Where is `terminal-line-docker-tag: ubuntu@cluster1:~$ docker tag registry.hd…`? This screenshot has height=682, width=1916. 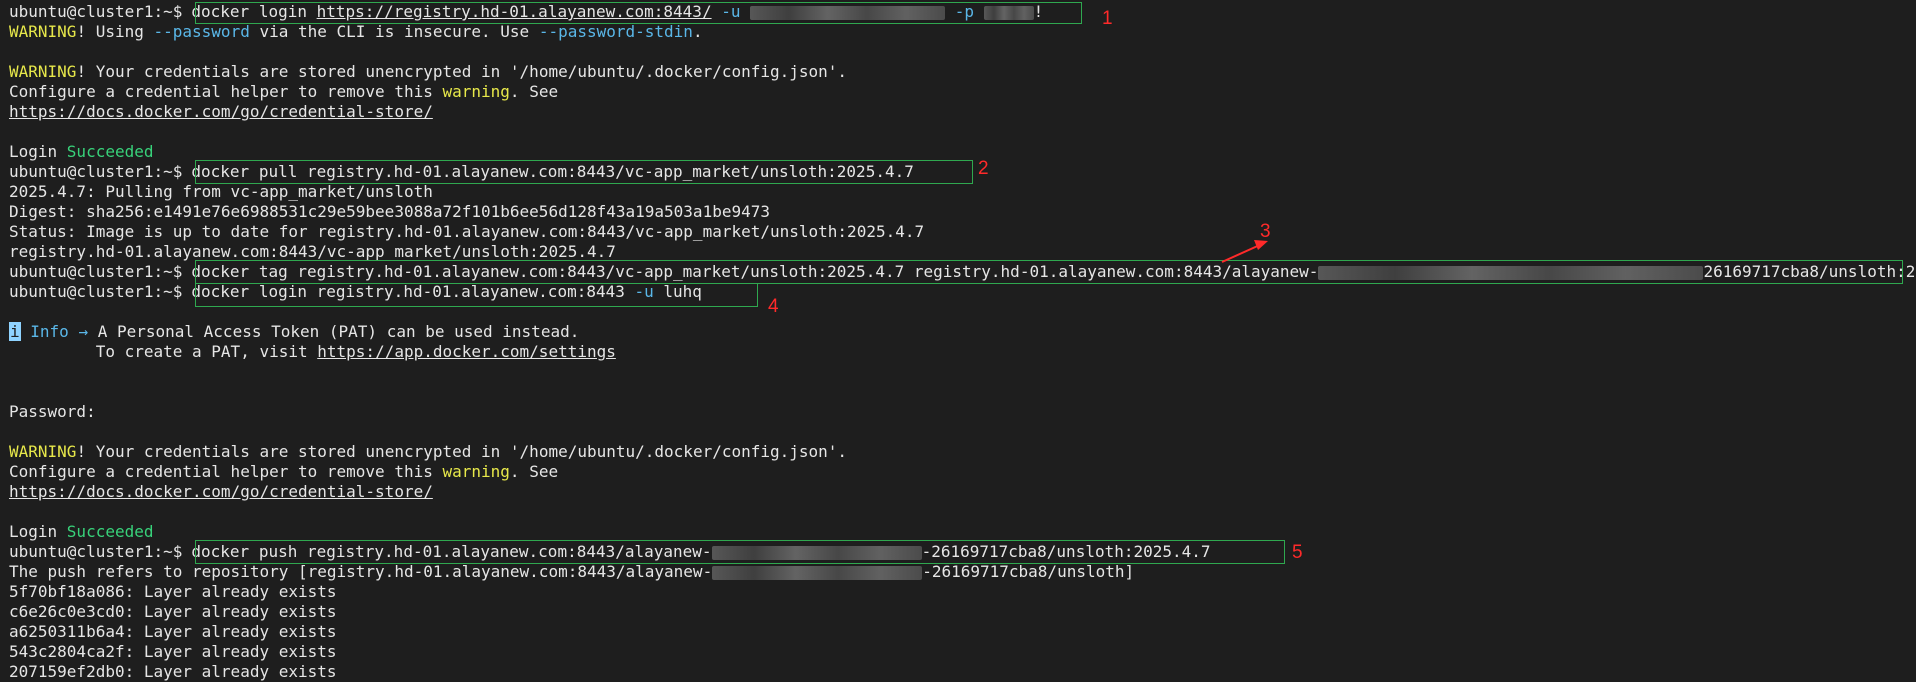 terminal-line-docker-tag: ubuntu@cluster1:~$ docker tag registry.hd… is located at coordinates (962, 271).